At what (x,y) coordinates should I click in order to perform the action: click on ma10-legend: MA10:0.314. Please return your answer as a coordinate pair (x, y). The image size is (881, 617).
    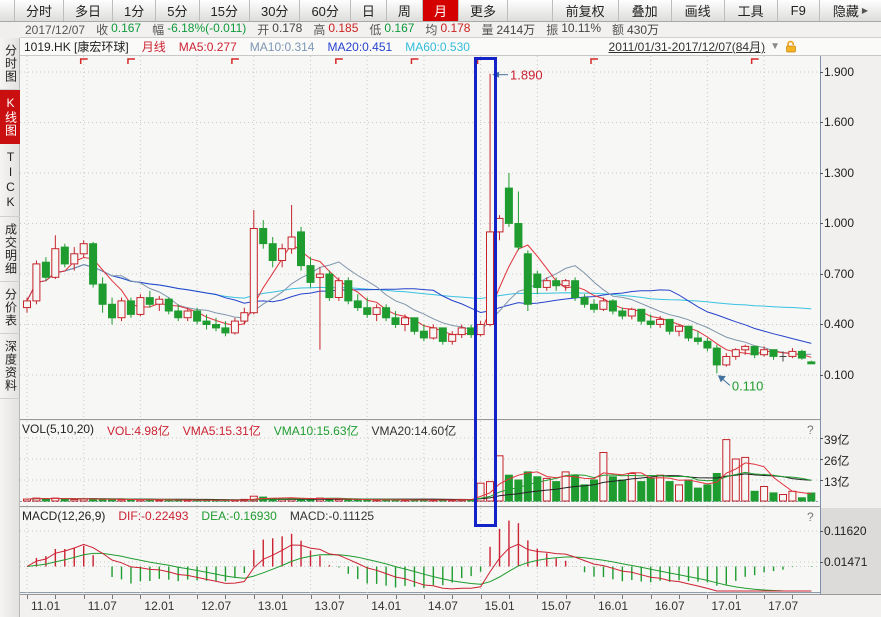
    Looking at the image, I should click on (282, 46).